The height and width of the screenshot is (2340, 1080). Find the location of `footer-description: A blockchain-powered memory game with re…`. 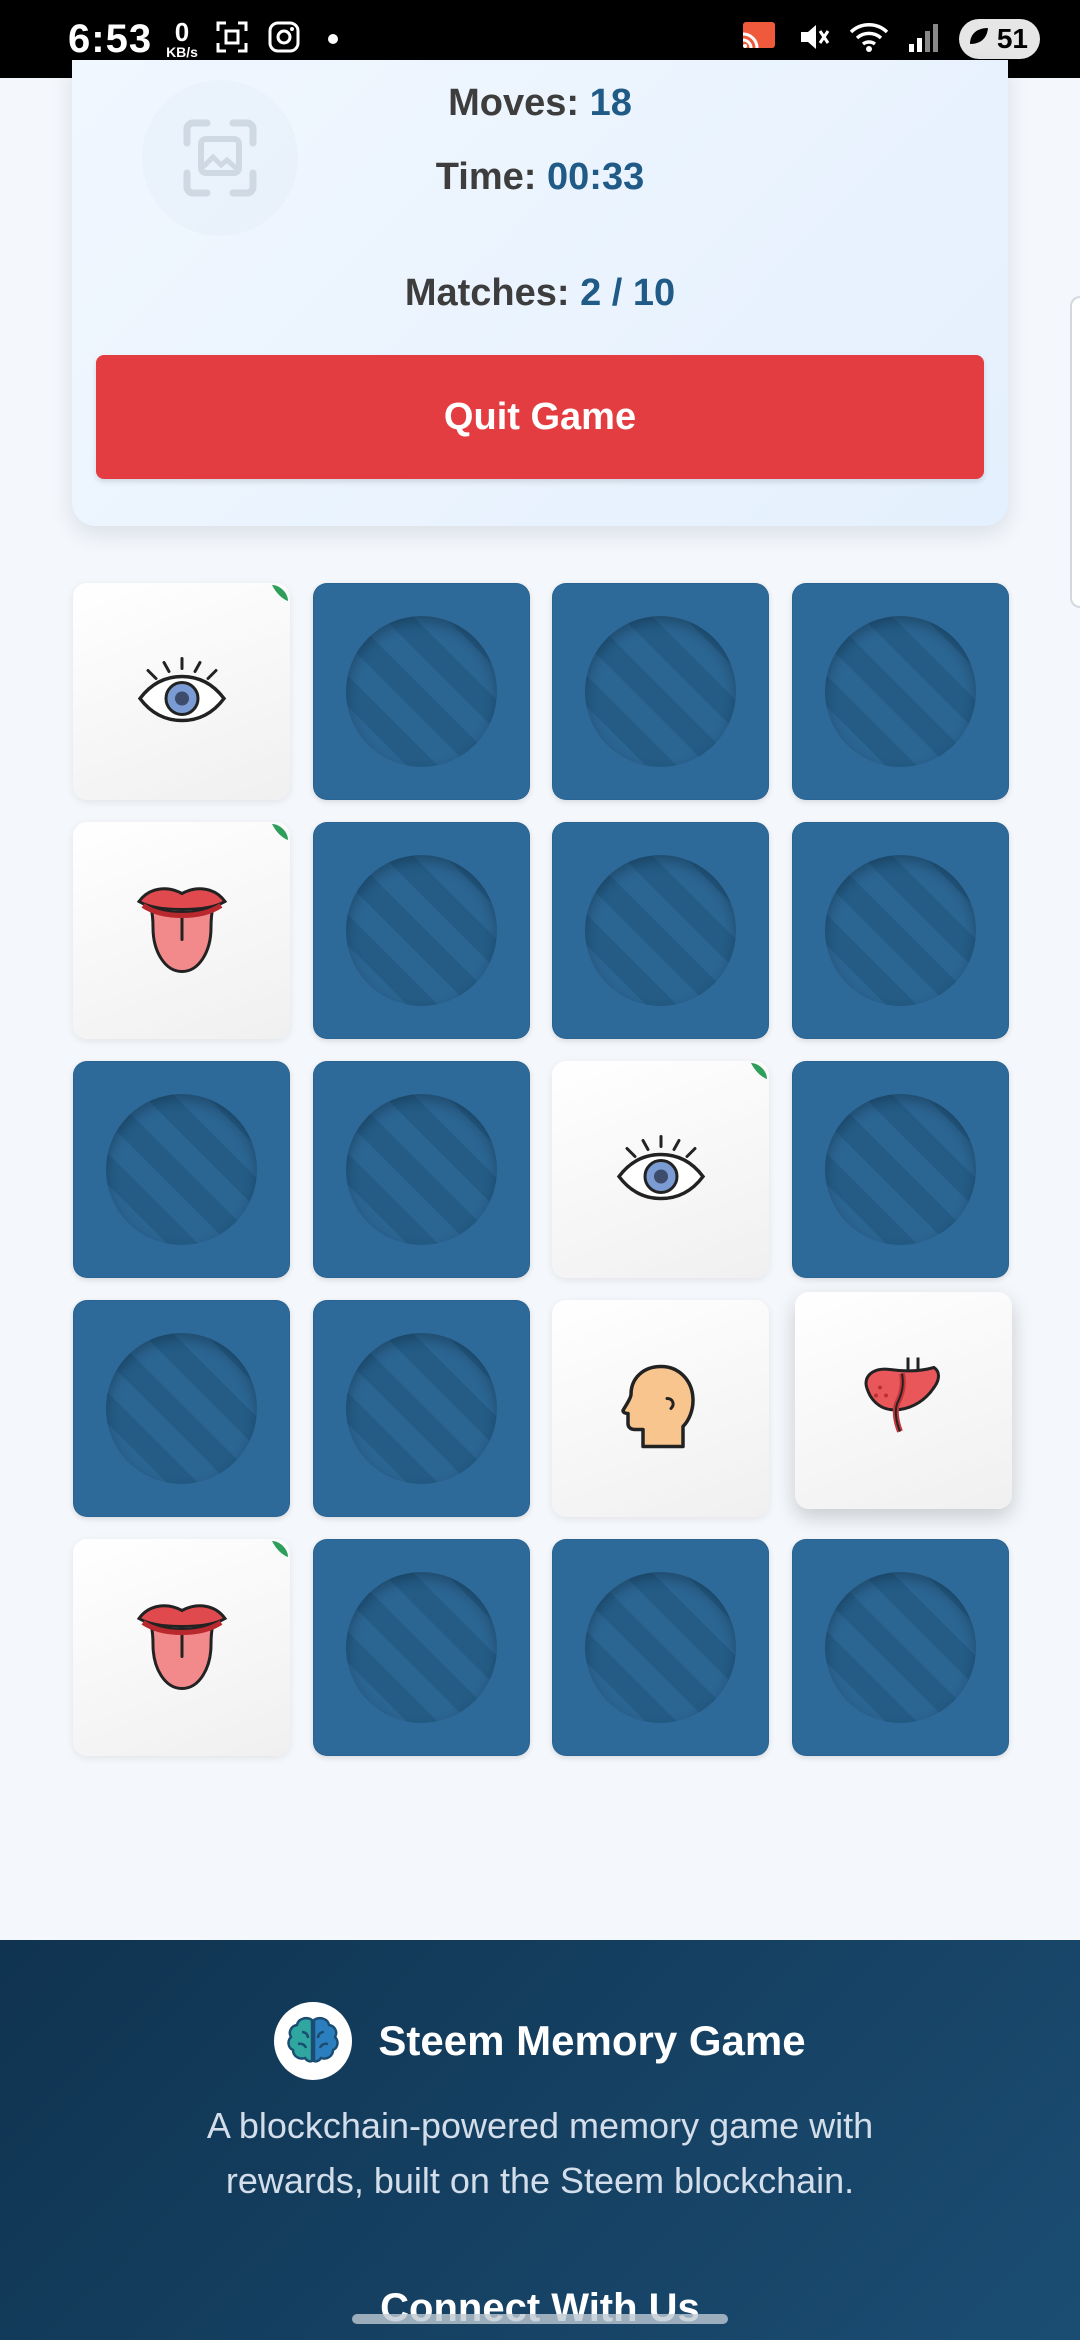

footer-description: A blockchain-powered memory game with re… is located at coordinates (540, 2153).